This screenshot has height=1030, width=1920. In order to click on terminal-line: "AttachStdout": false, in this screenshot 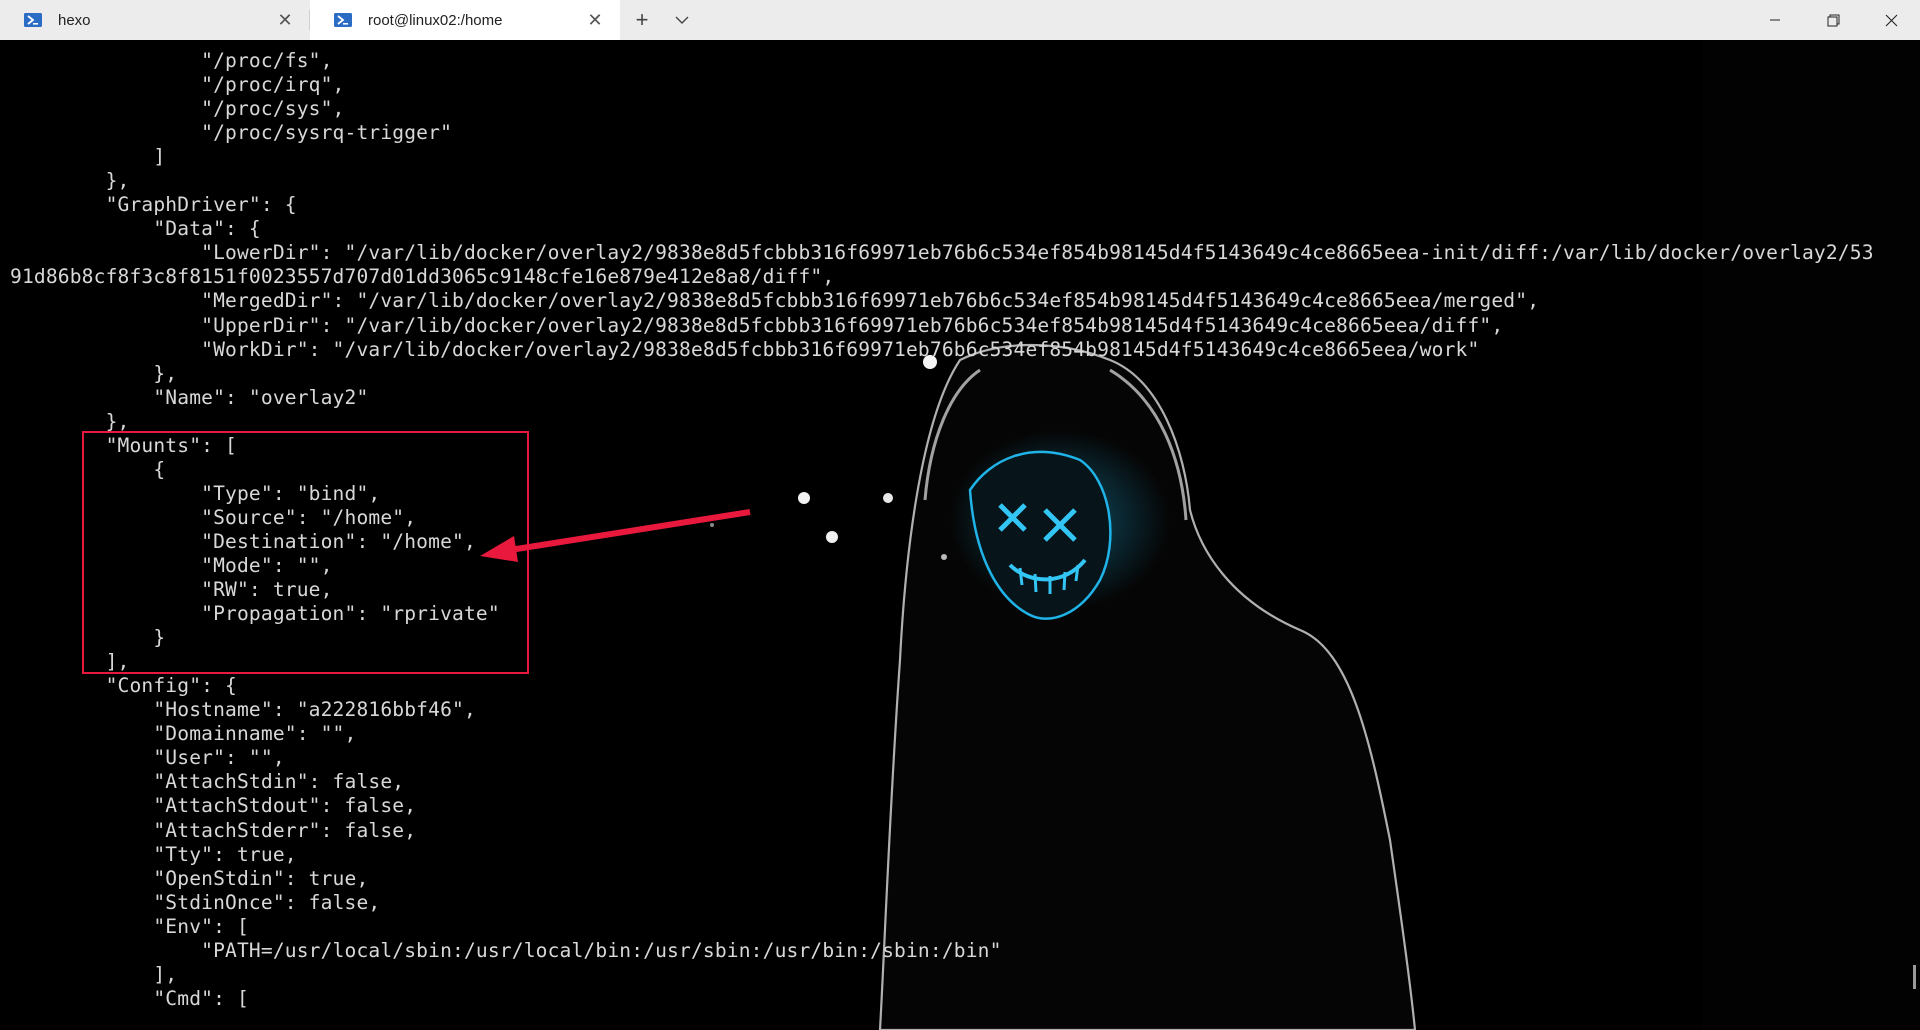, I will do `click(213, 806)`.